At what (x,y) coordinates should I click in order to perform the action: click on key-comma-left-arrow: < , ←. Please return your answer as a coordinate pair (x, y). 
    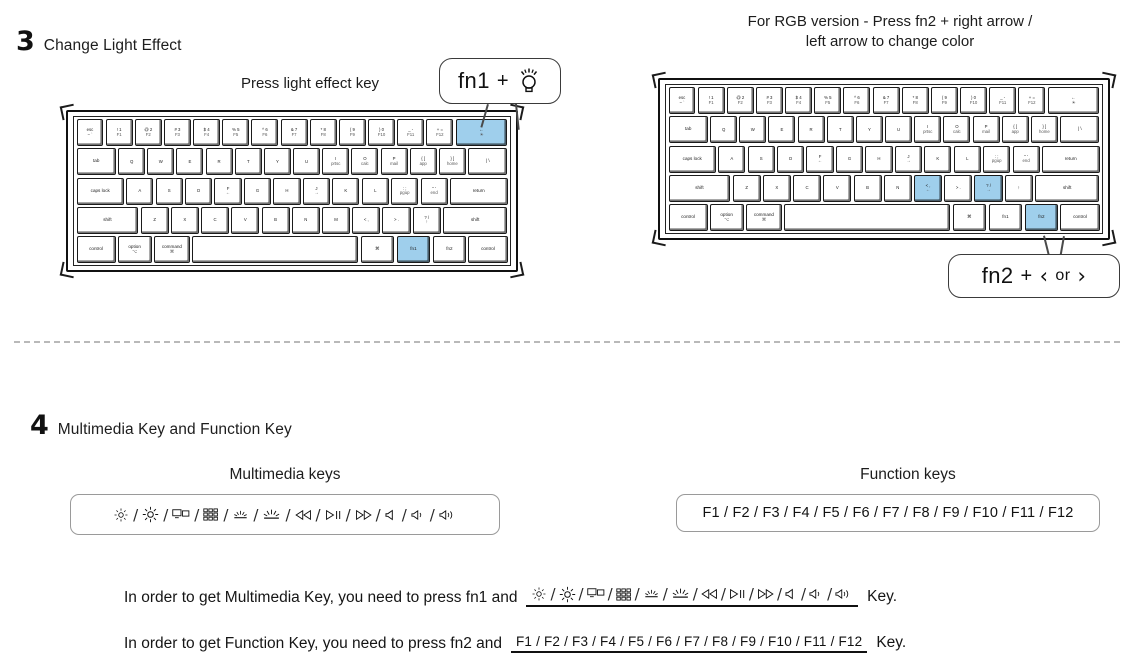
    Looking at the image, I should click on (928, 188).